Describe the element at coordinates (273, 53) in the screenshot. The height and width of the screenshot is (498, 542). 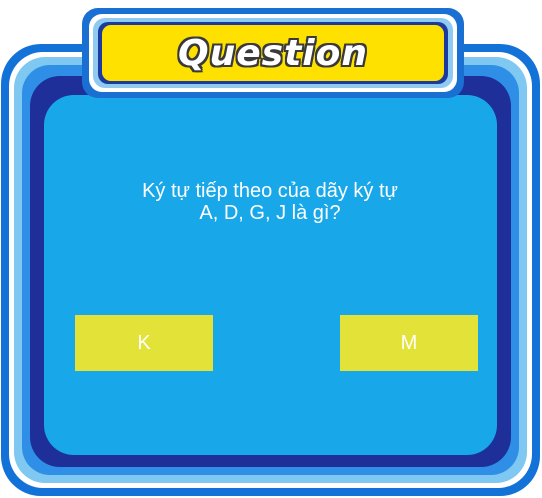
I see `page-title: Question` at that location.